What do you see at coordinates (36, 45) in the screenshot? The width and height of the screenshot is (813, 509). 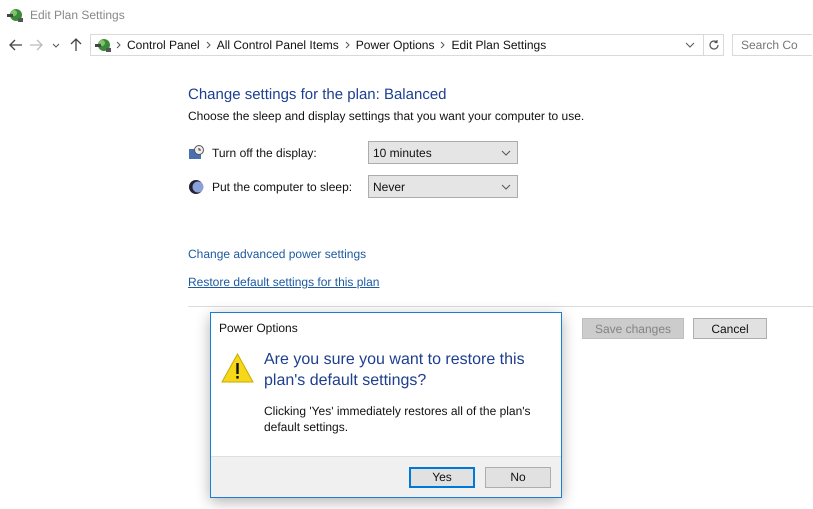 I see `forward-arrow-icon` at bounding box center [36, 45].